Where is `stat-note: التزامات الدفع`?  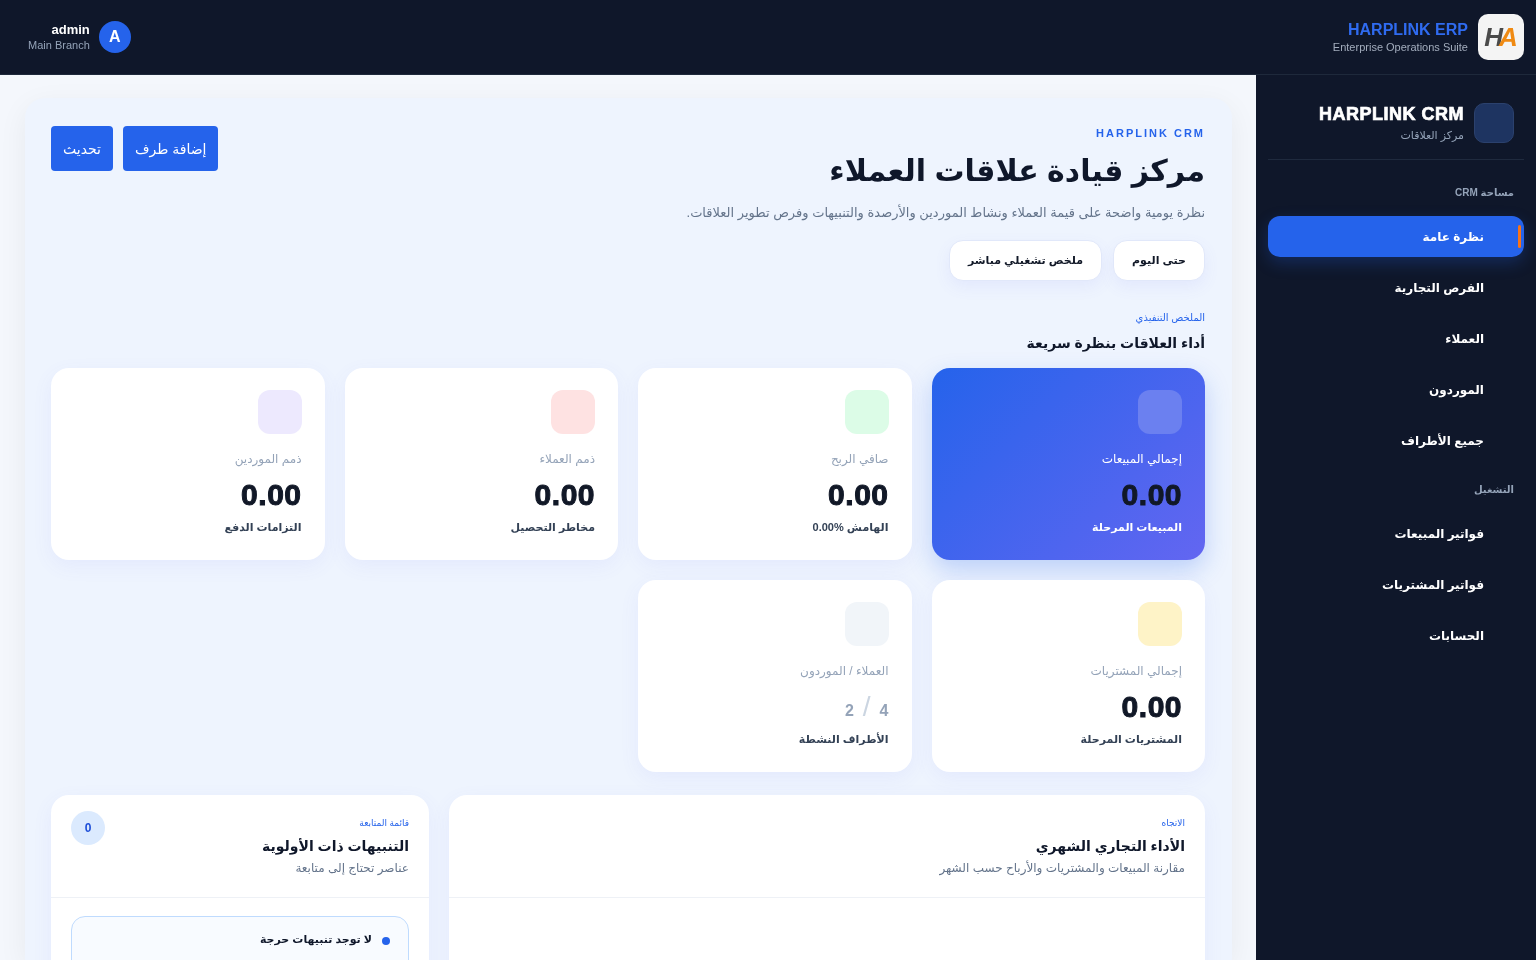
stat-note: التزامات الدفع is located at coordinates (263, 527).